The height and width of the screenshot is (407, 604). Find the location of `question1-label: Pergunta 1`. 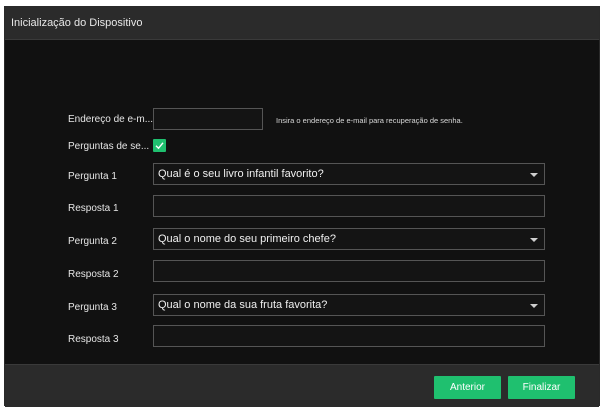

question1-label: Pergunta 1 is located at coordinates (92, 176).